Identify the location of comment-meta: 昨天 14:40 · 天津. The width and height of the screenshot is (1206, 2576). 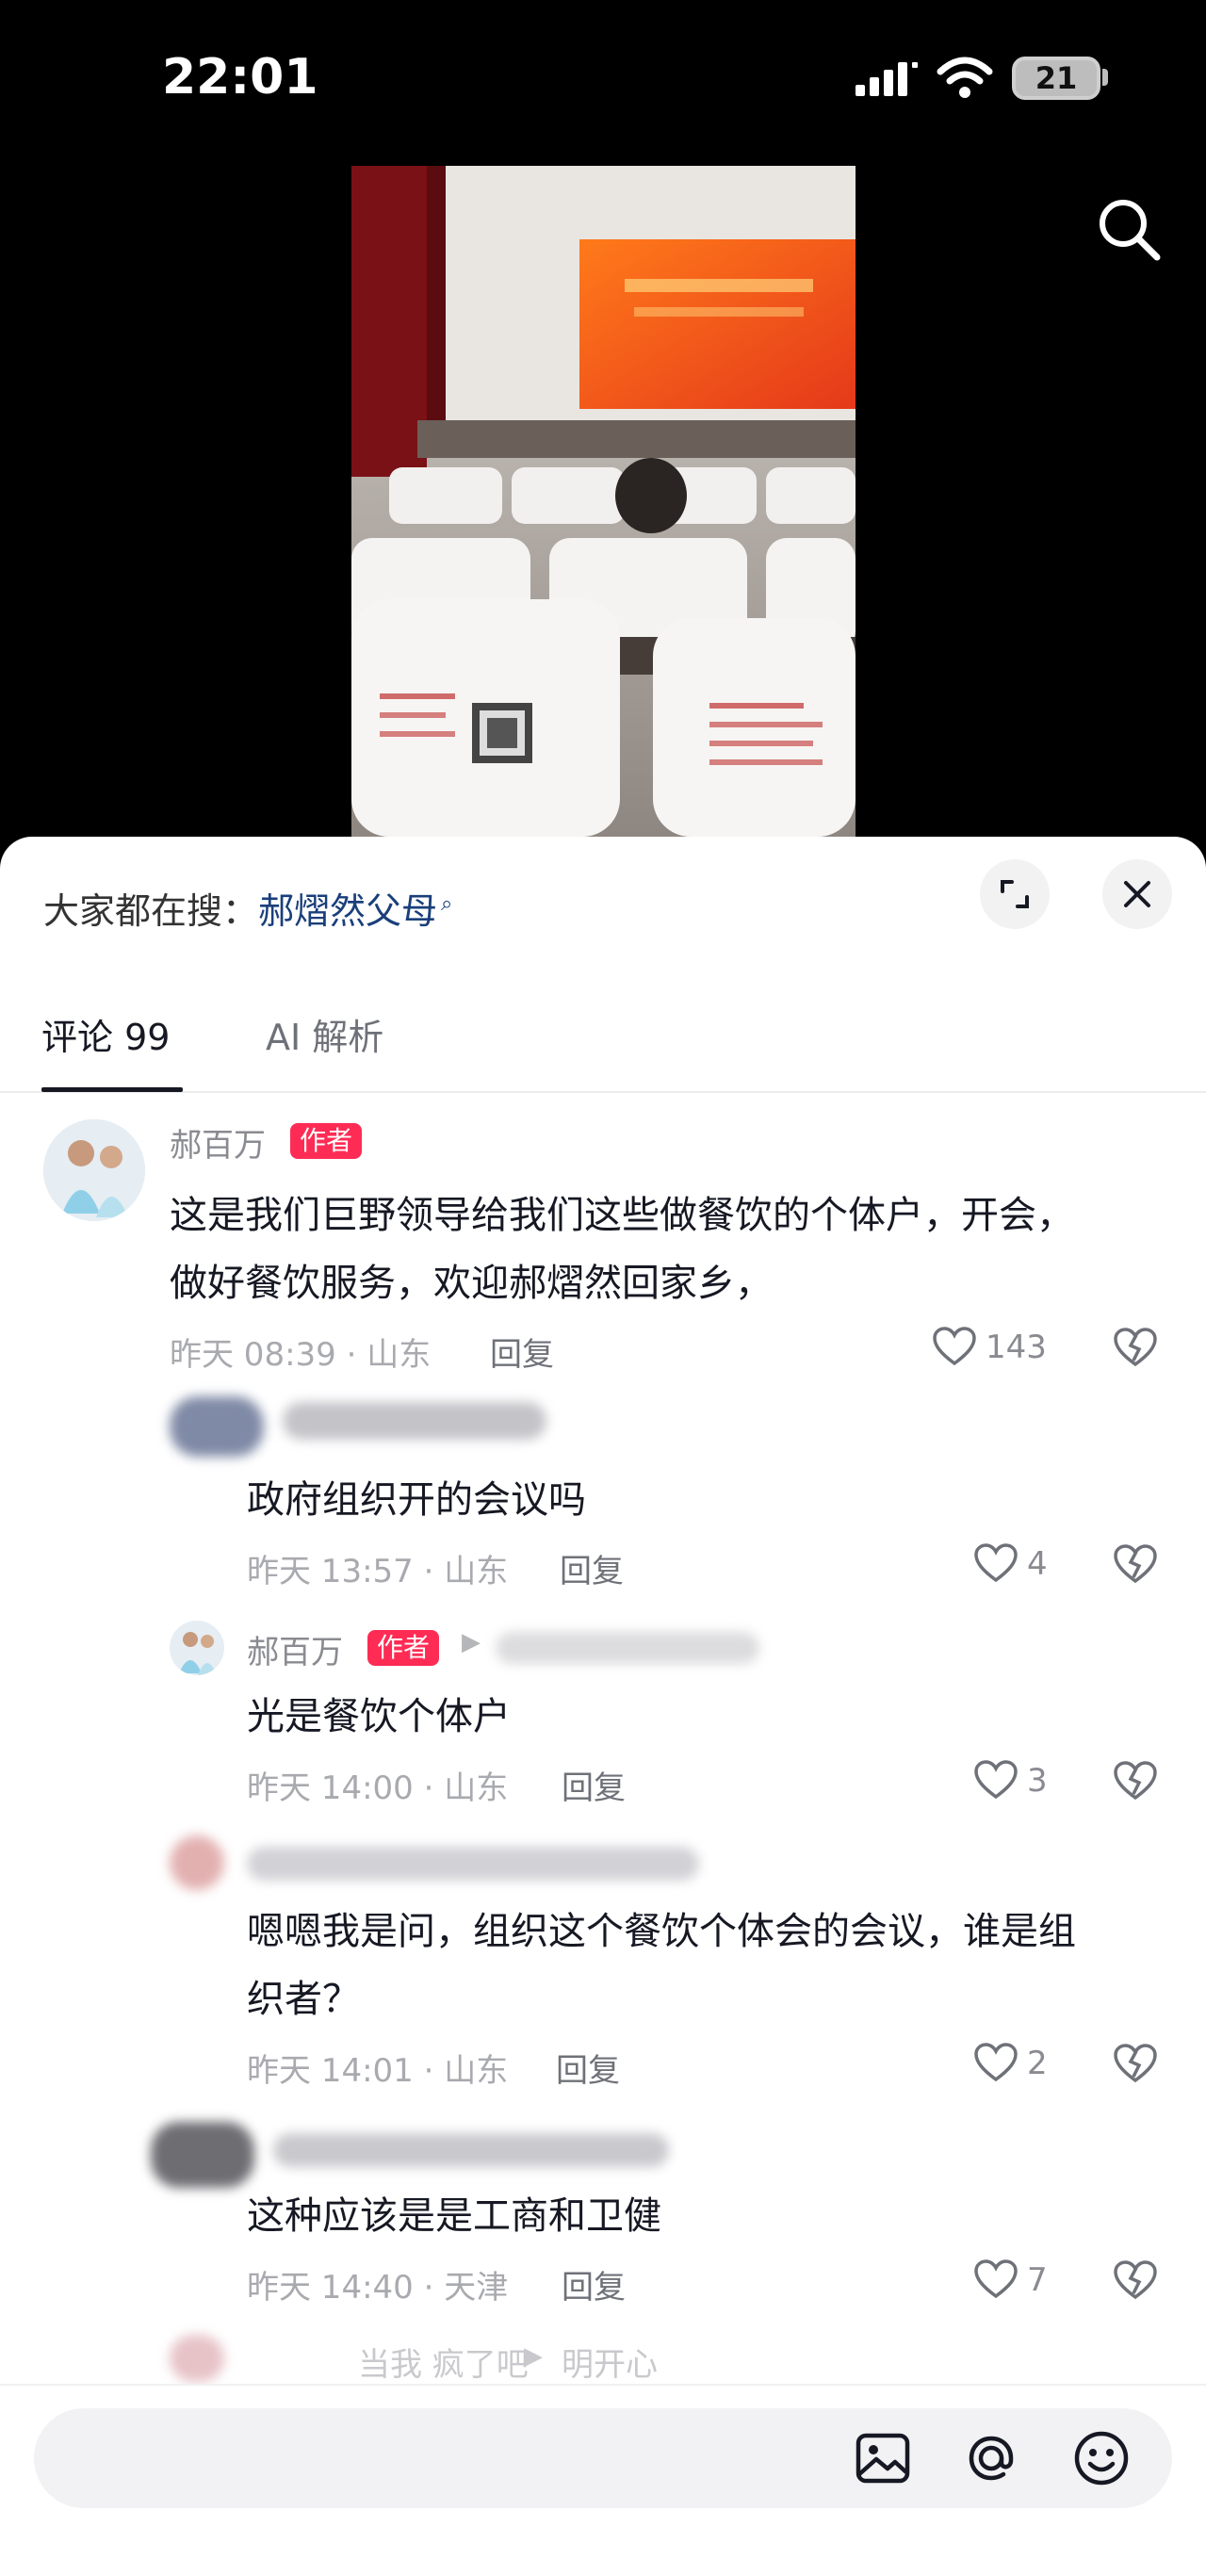
(378, 2288).